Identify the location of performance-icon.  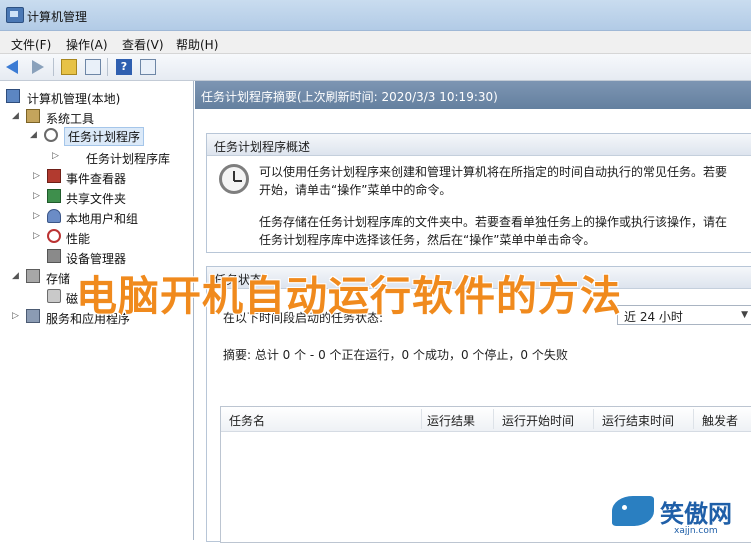
(54, 236).